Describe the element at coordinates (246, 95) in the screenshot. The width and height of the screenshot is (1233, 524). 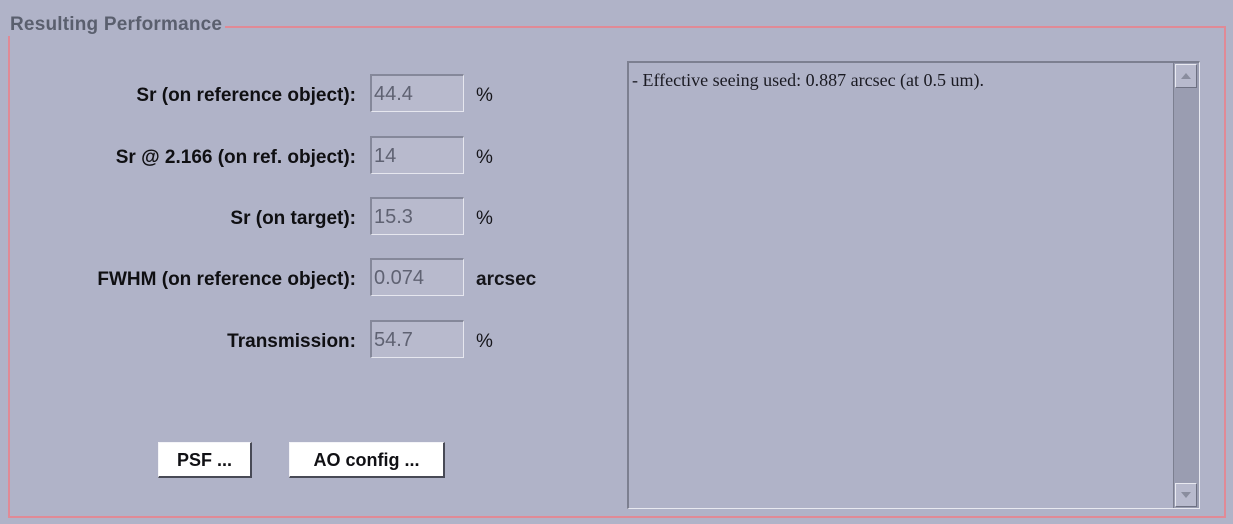
I see `sr-reference-label: Sr (on reference object):` at that location.